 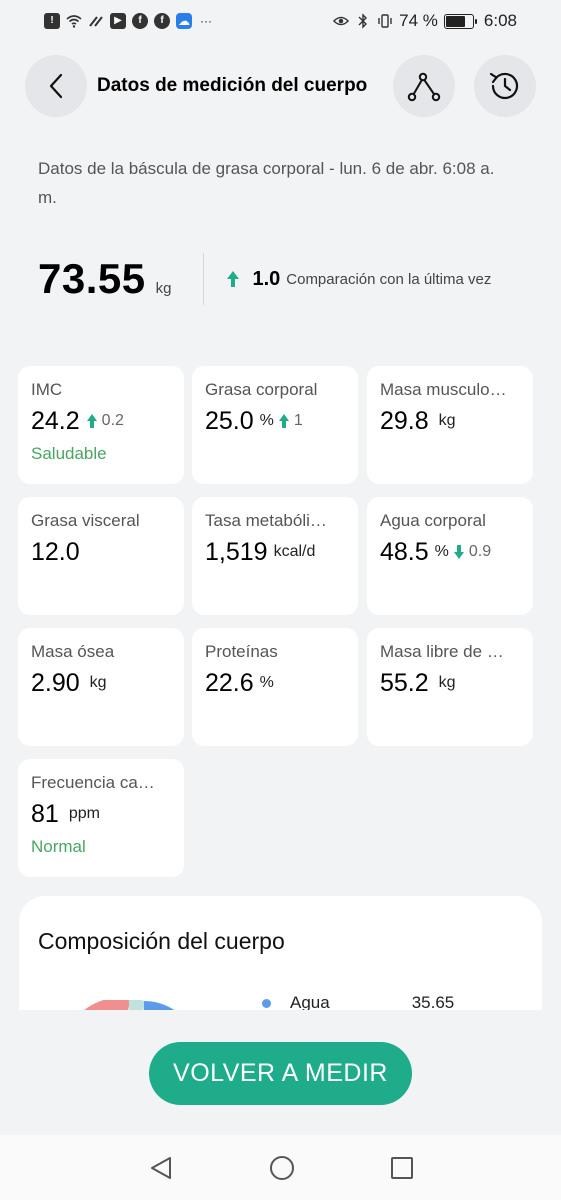 What do you see at coordinates (298, 420) in the screenshot?
I see `delta-value: 1` at bounding box center [298, 420].